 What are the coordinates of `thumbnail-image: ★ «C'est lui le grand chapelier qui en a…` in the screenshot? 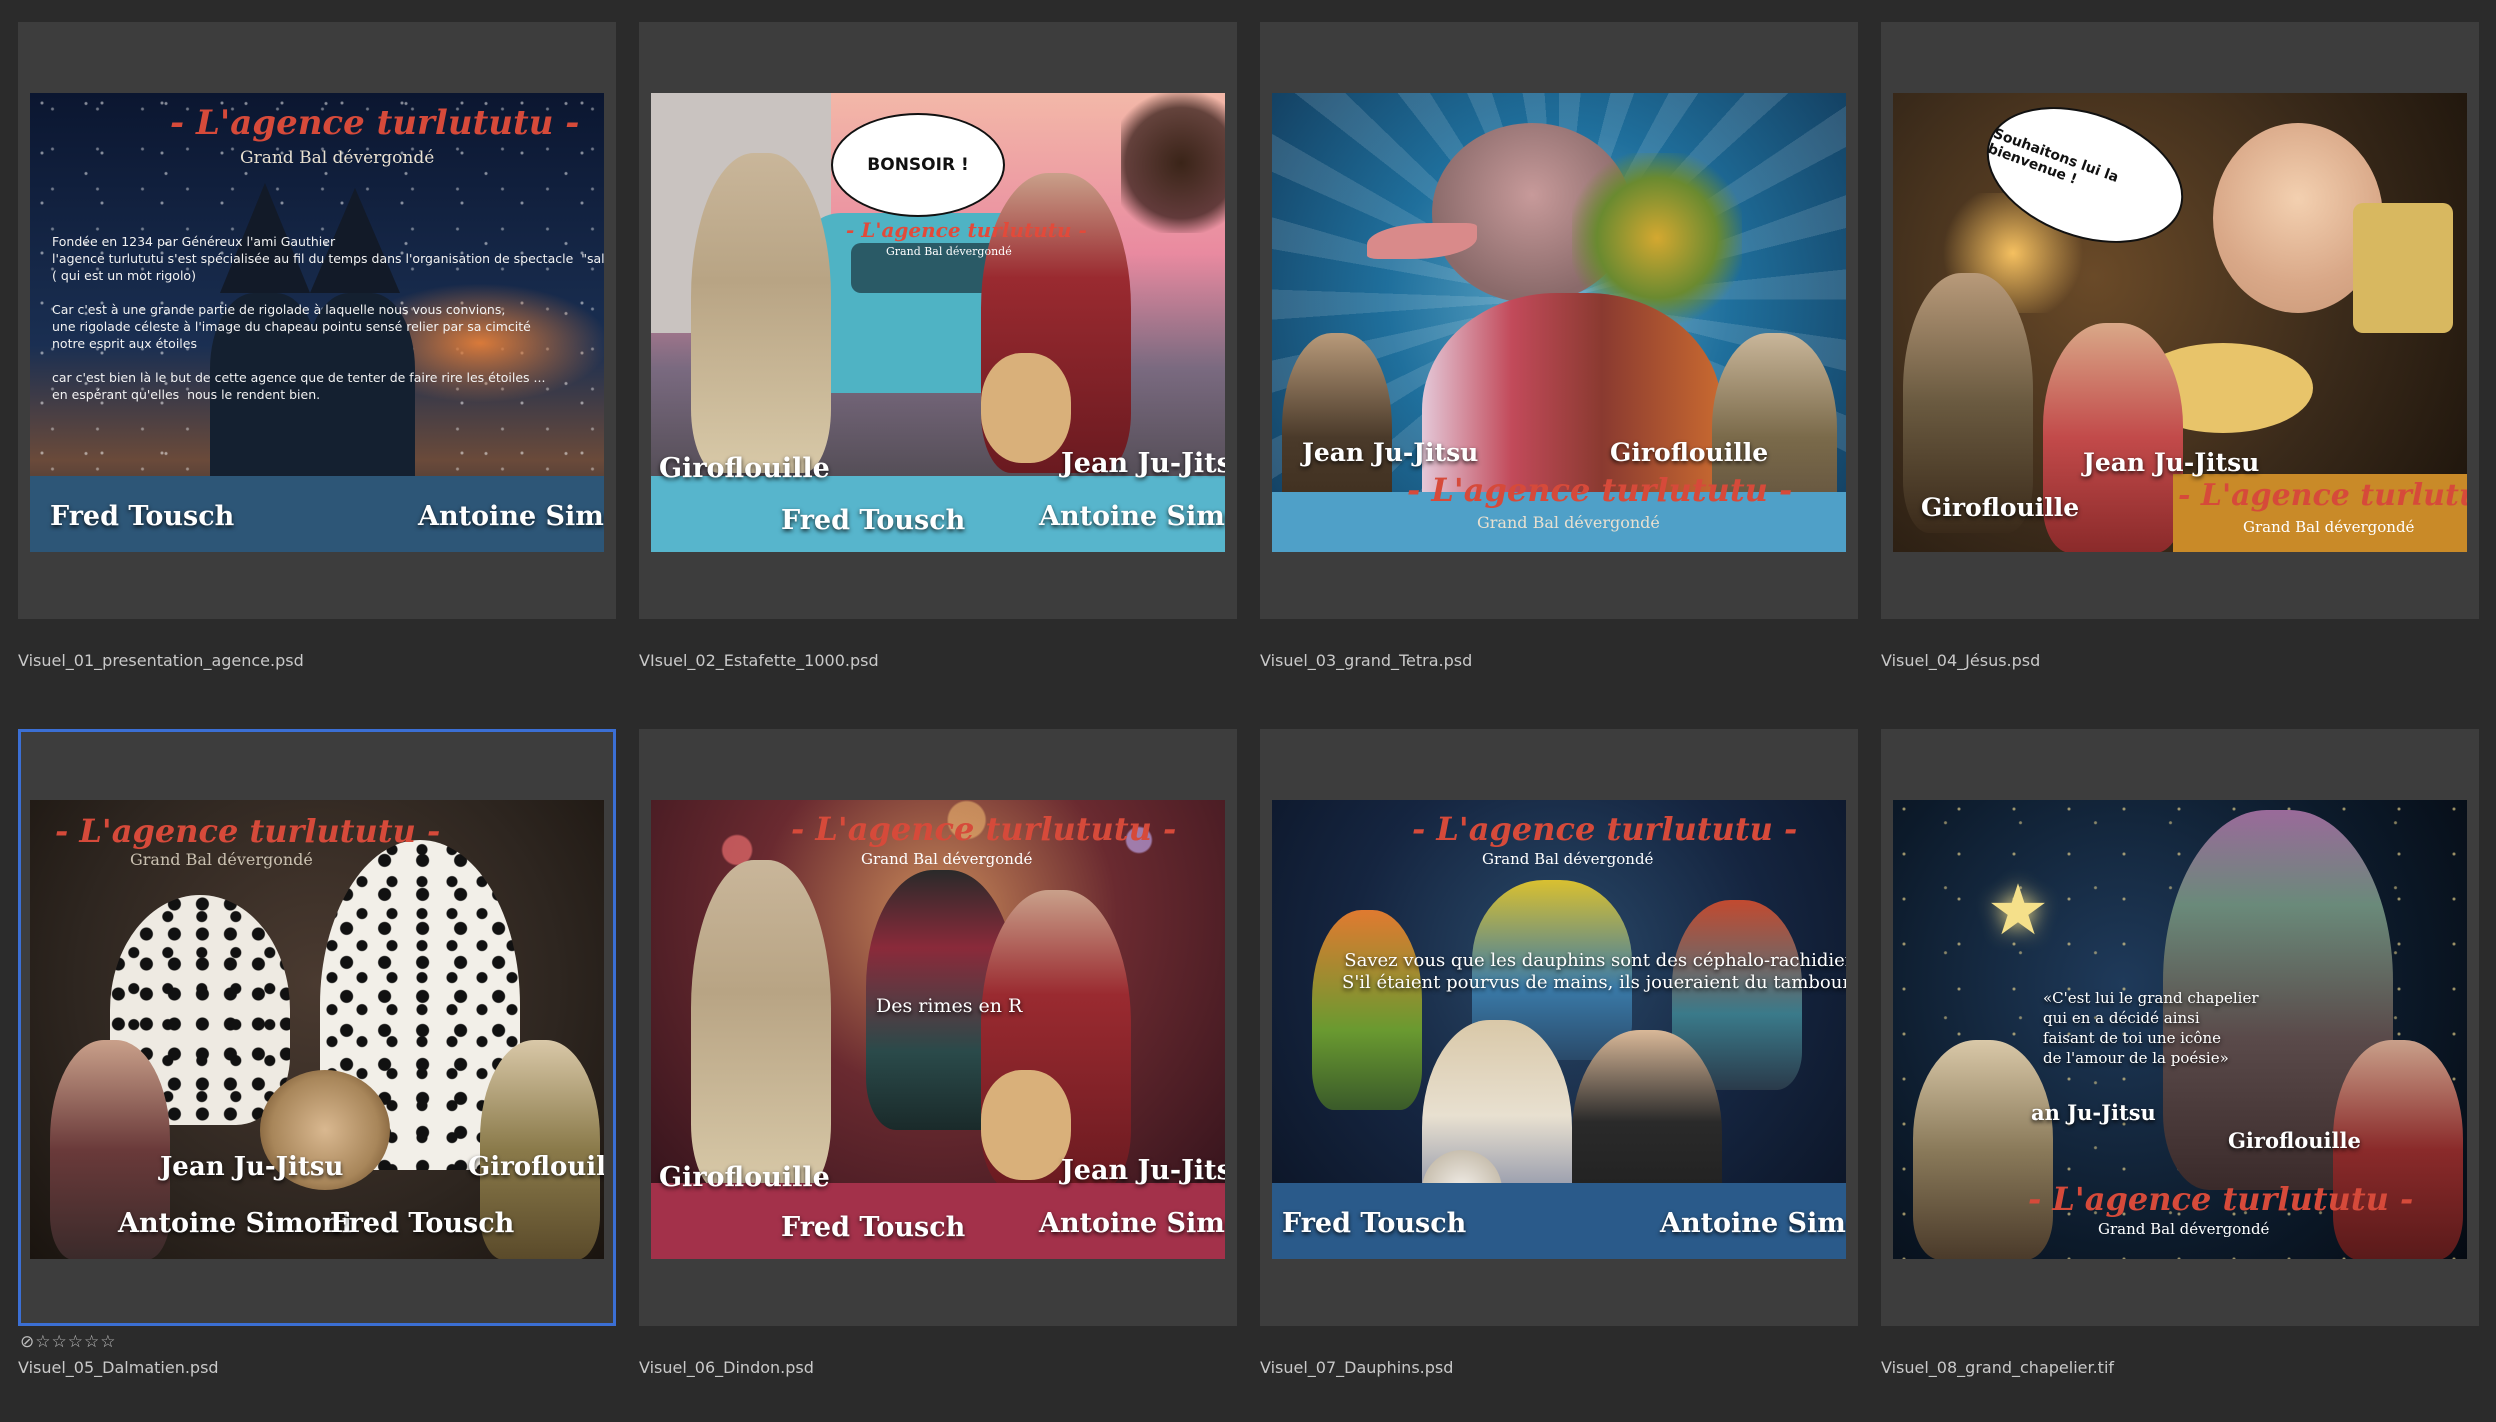 It's located at (2180, 1029).